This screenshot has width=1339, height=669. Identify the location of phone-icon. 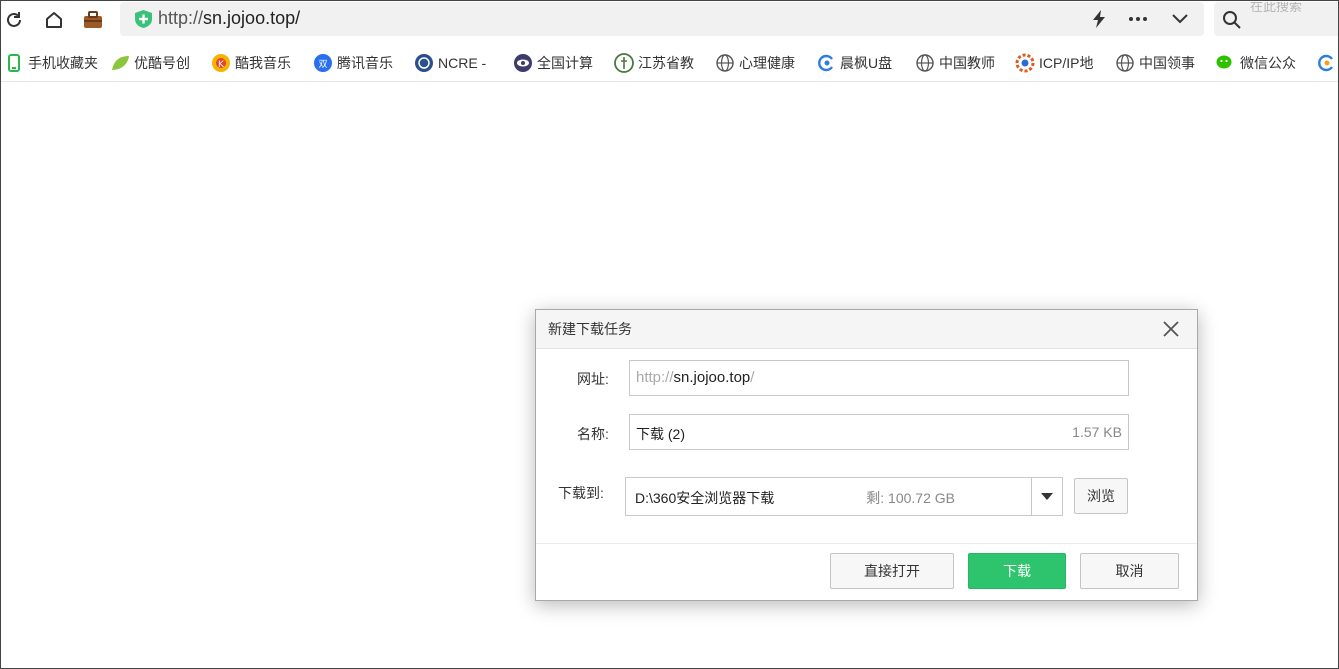
(14, 63).